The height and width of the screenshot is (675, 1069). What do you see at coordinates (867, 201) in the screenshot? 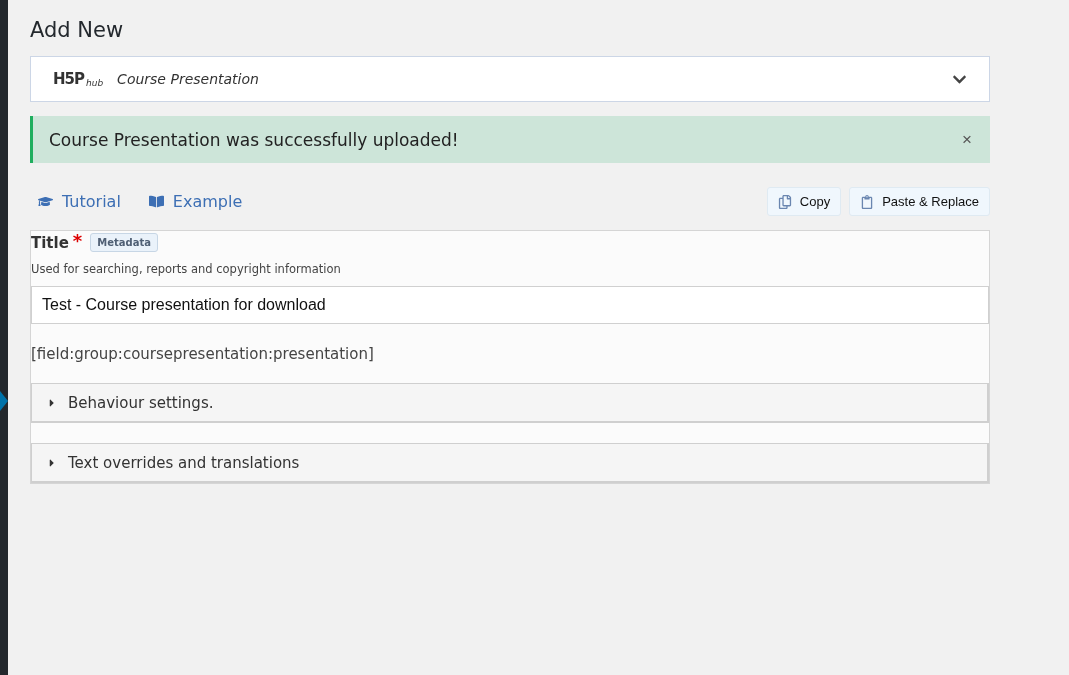
I see `clipboard-icon` at bounding box center [867, 201].